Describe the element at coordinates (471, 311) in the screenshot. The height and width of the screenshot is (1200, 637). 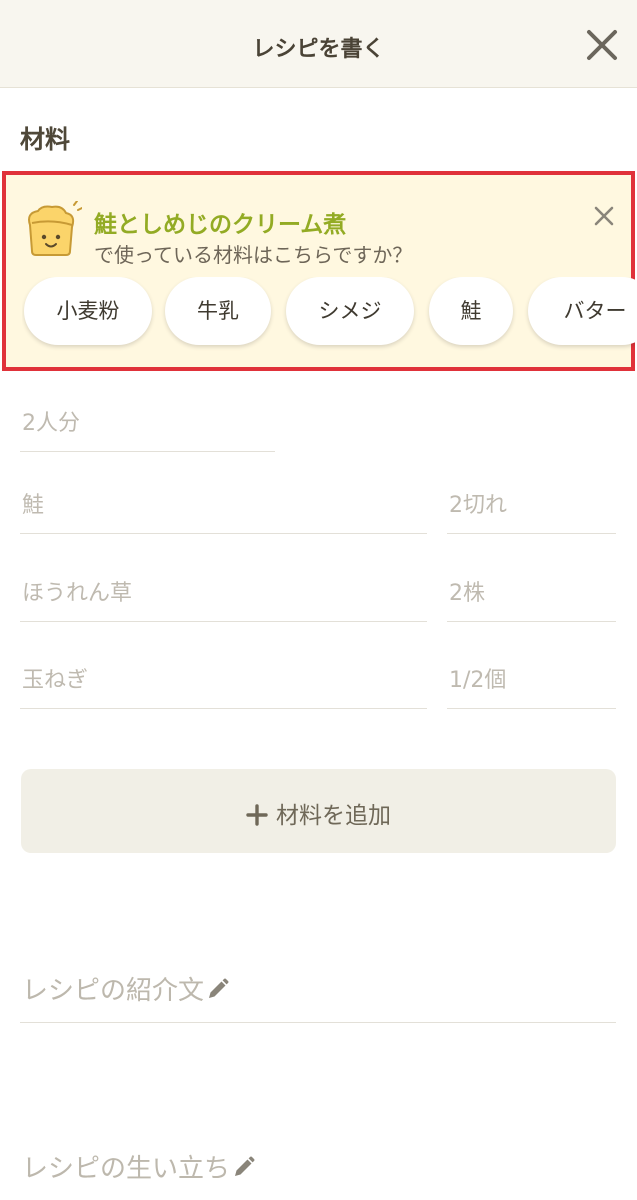
I see `ingredient-chip: 鮭` at that location.